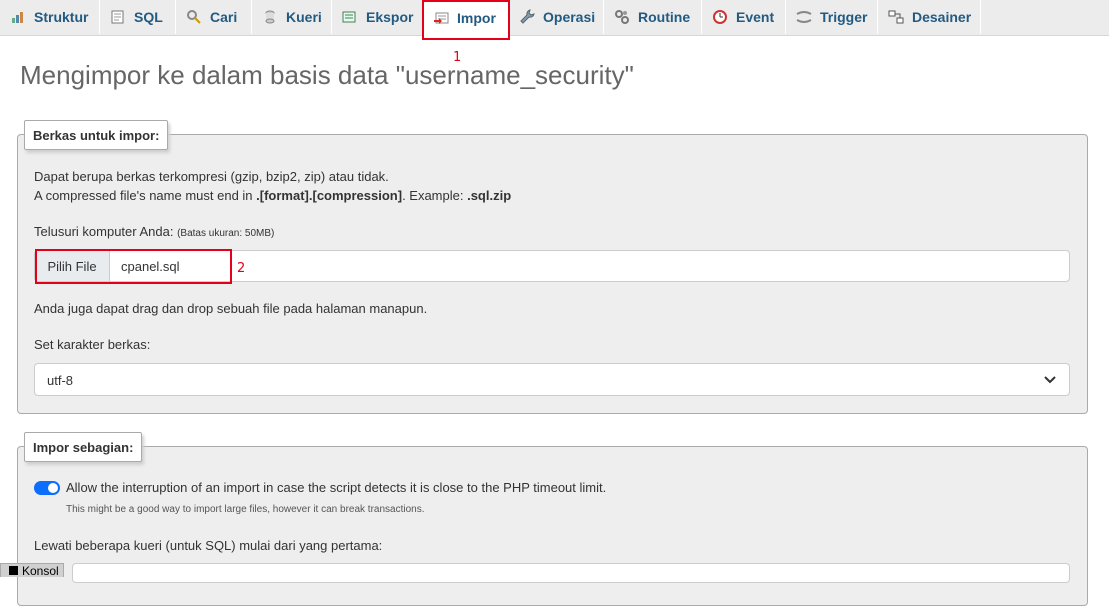  I want to click on charset-select: utf-8, so click(552, 379).